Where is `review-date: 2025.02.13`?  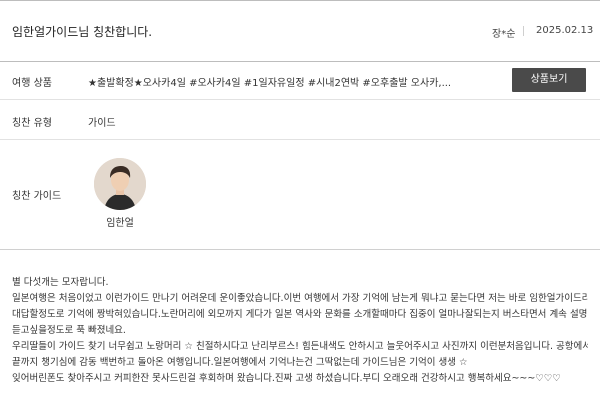 review-date: 2025.02.13 is located at coordinates (565, 30).